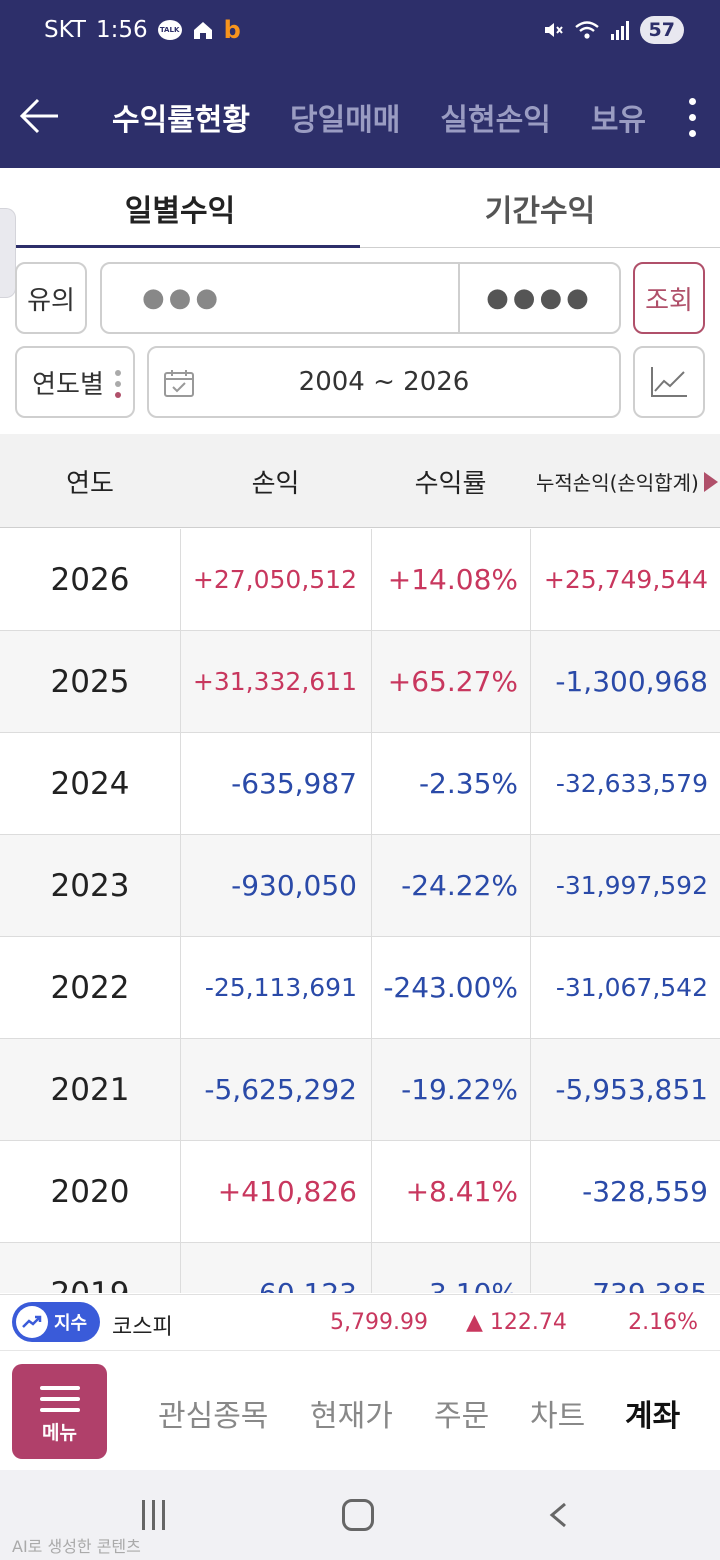 The height and width of the screenshot is (1560, 720). I want to click on index-name: 코스피, so click(142, 1327).